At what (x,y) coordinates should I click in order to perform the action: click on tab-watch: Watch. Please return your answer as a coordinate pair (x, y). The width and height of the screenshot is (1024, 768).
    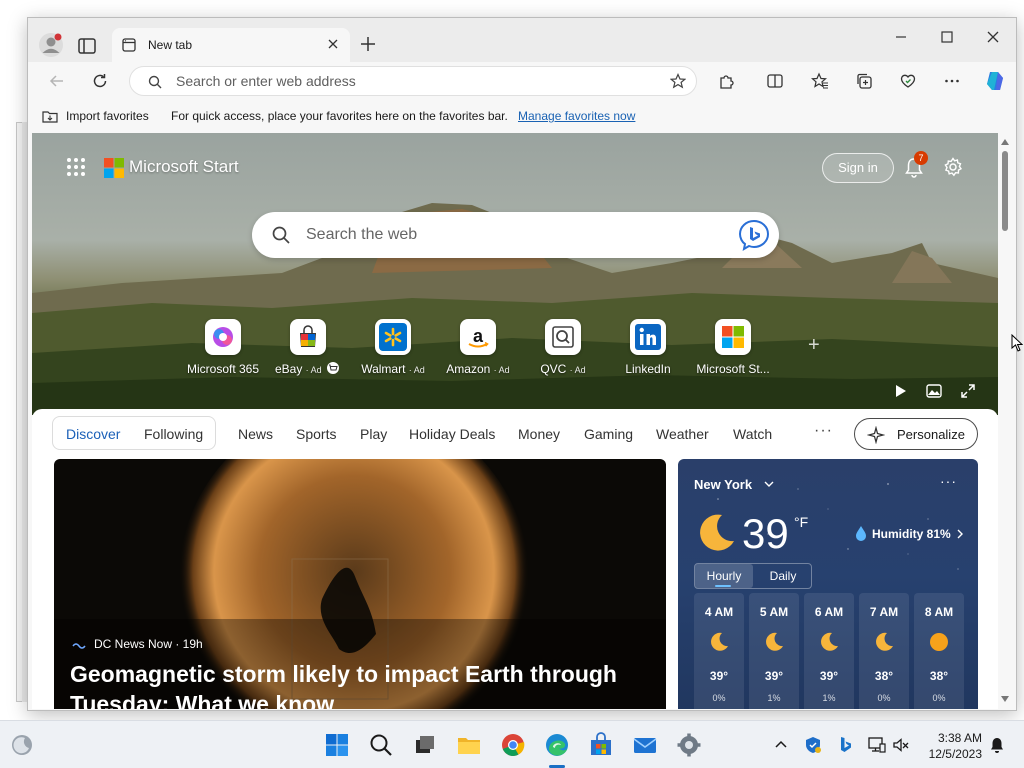
    Looking at the image, I should click on (752, 434).